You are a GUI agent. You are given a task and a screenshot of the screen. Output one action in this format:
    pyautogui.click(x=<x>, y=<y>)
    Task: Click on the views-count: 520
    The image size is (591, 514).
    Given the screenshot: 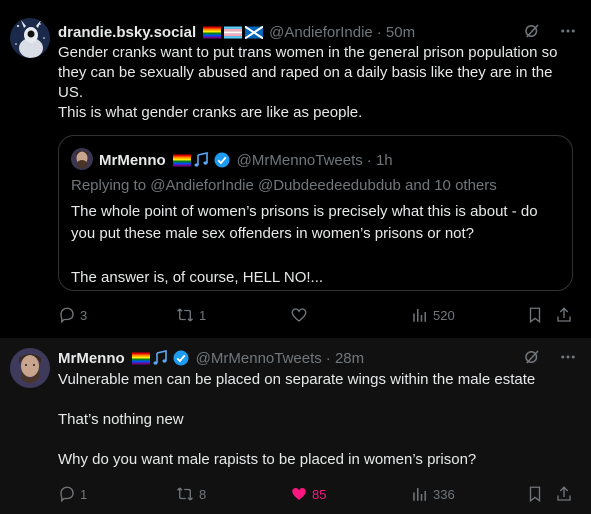 What is the action you would take?
    pyautogui.click(x=444, y=315)
    